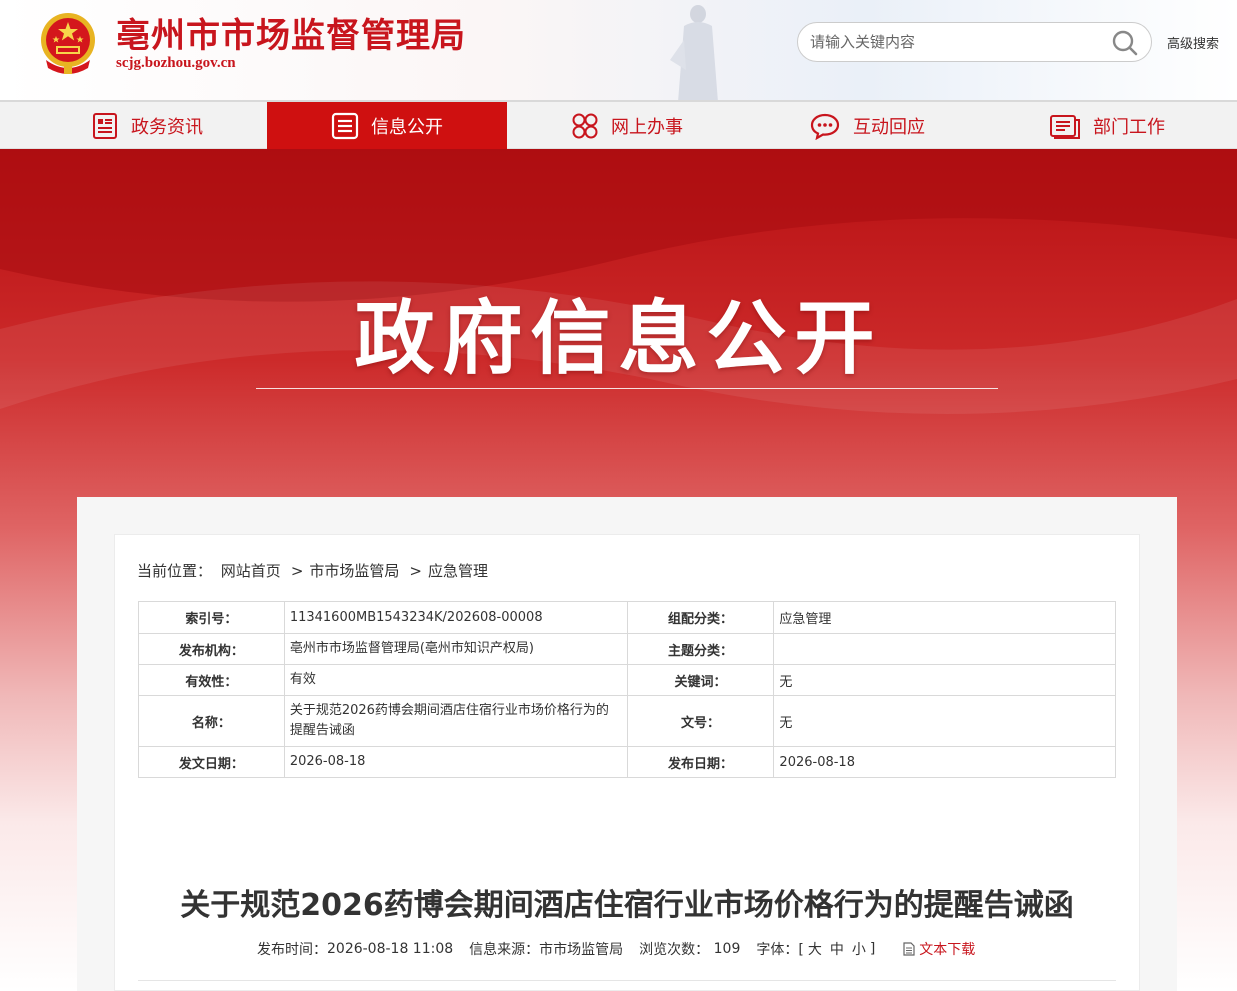 The width and height of the screenshot is (1237, 991). What do you see at coordinates (211, 680) in the screenshot?
I see `validity-label: 有效性：` at bounding box center [211, 680].